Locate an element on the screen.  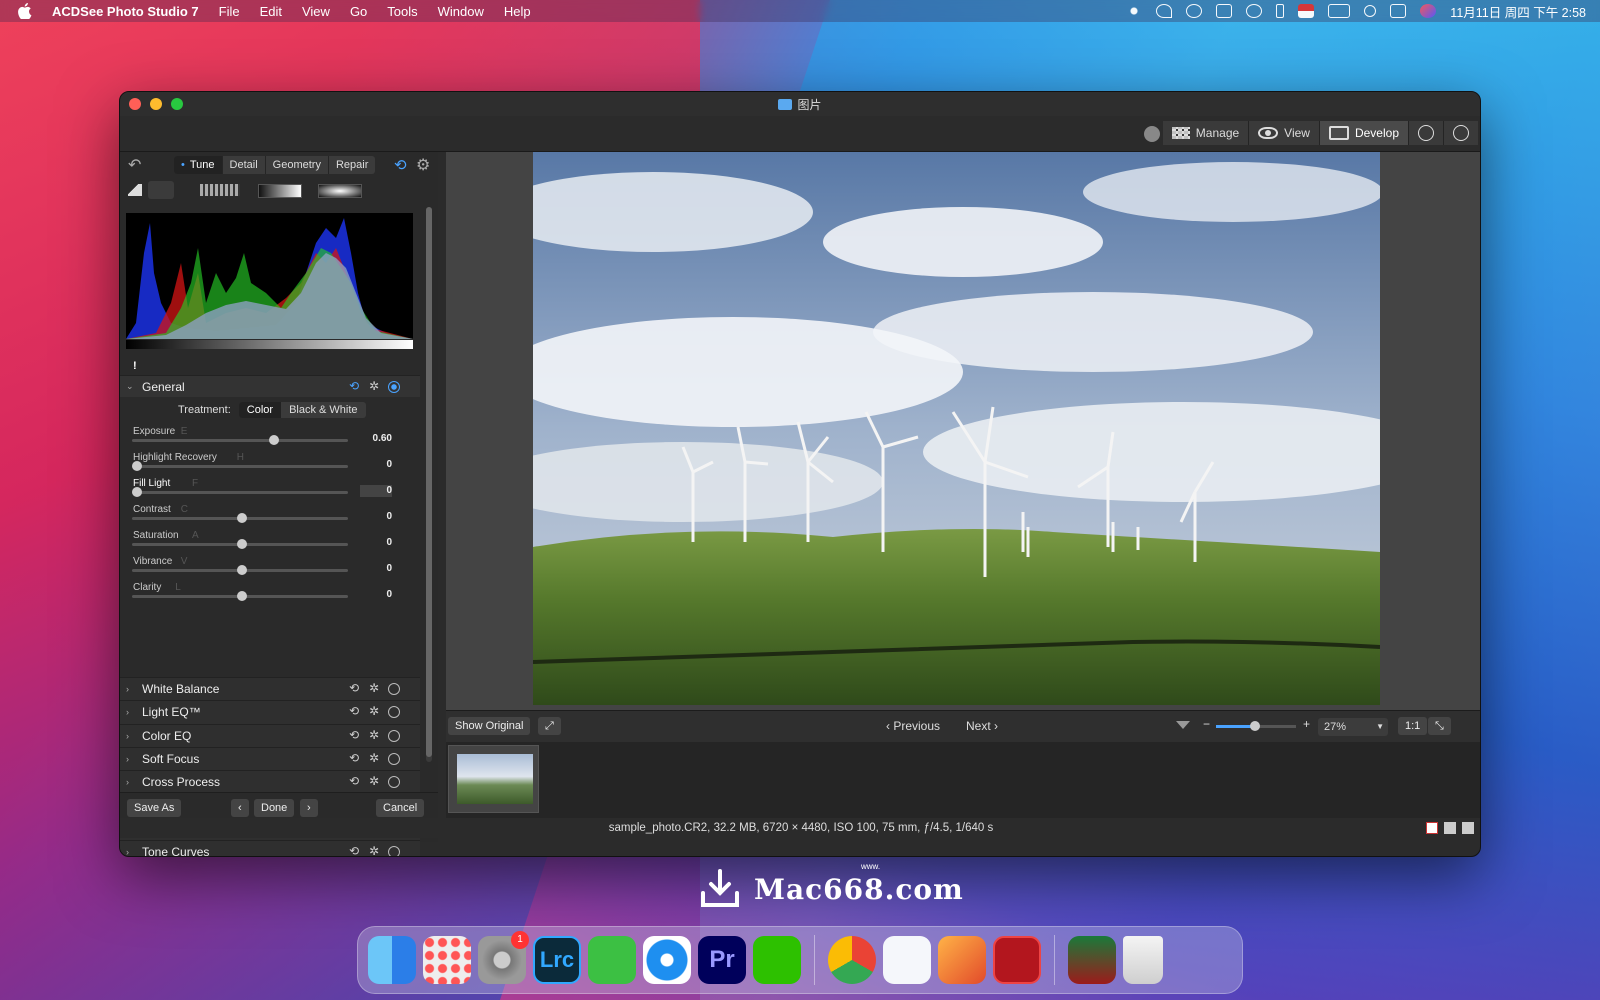
menu-view: View is located at coordinates (316, 11).